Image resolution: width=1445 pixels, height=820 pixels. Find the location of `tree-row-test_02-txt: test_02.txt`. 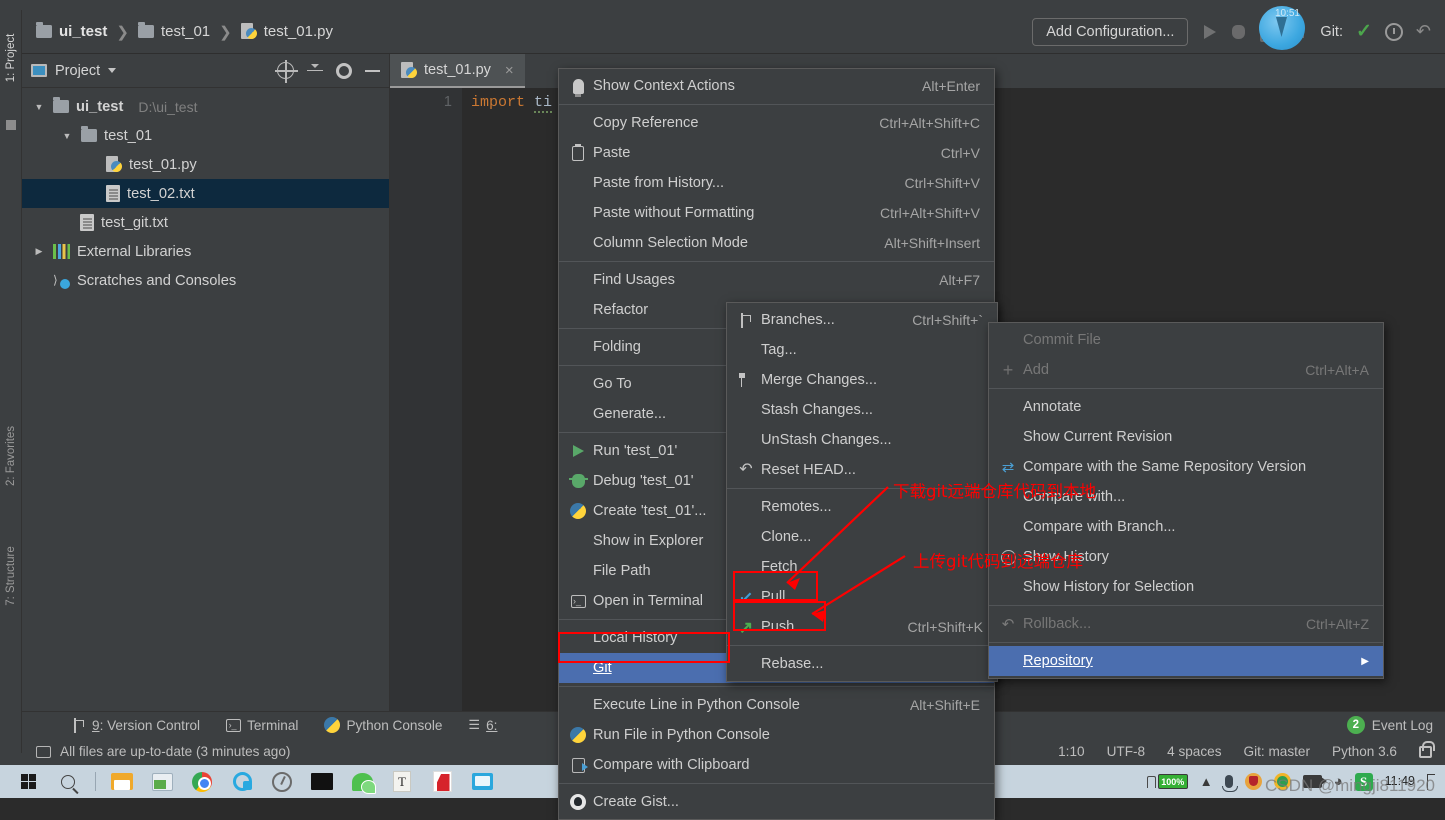

tree-row-test_02-txt: test_02.txt is located at coordinates (205, 193).